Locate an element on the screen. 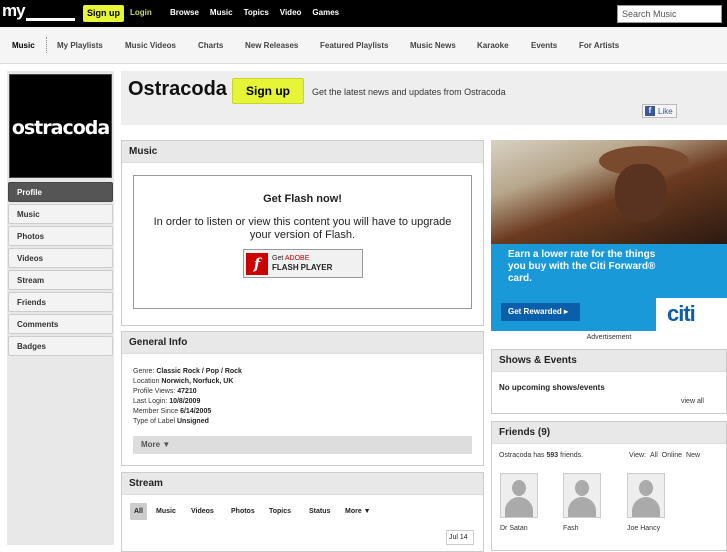 The image size is (727, 552). info-value: 10/8/2009 is located at coordinates (185, 401).